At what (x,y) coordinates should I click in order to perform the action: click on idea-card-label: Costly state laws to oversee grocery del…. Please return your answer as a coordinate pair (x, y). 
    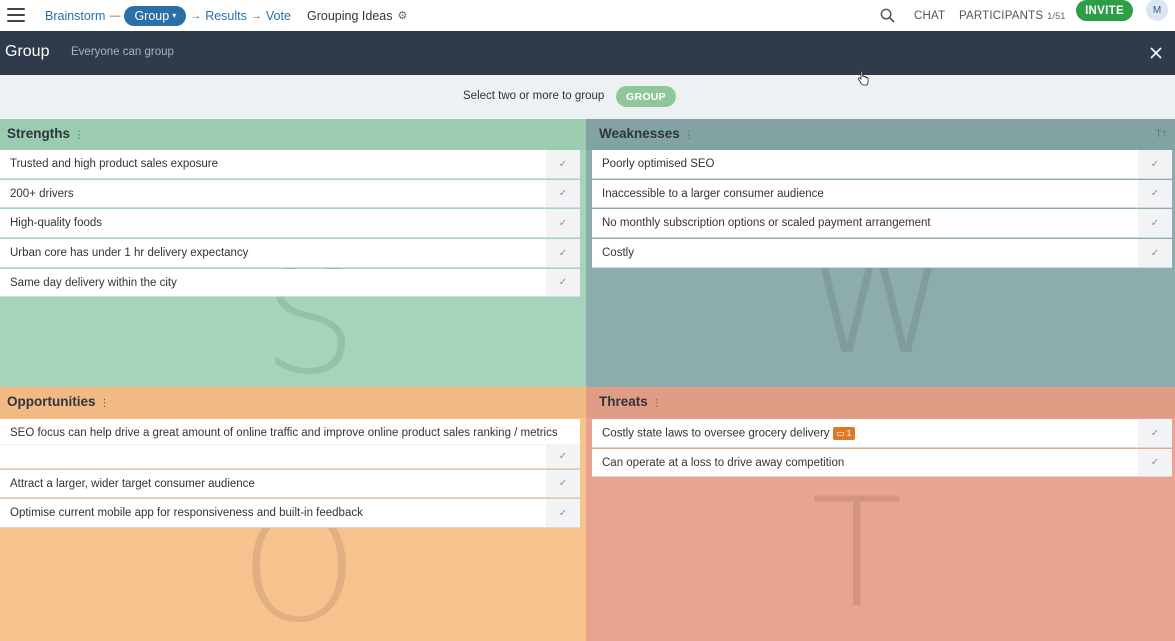
    Looking at the image, I should click on (716, 433).